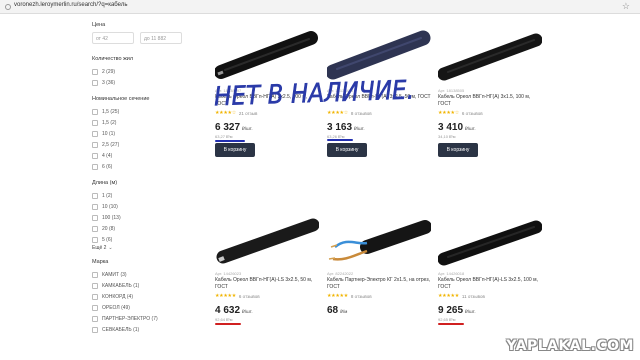 This screenshot has width=640, height=360. What do you see at coordinates (142, 82) in the screenshot?
I see `filter-option: 3 (36)` at bounding box center [142, 82].